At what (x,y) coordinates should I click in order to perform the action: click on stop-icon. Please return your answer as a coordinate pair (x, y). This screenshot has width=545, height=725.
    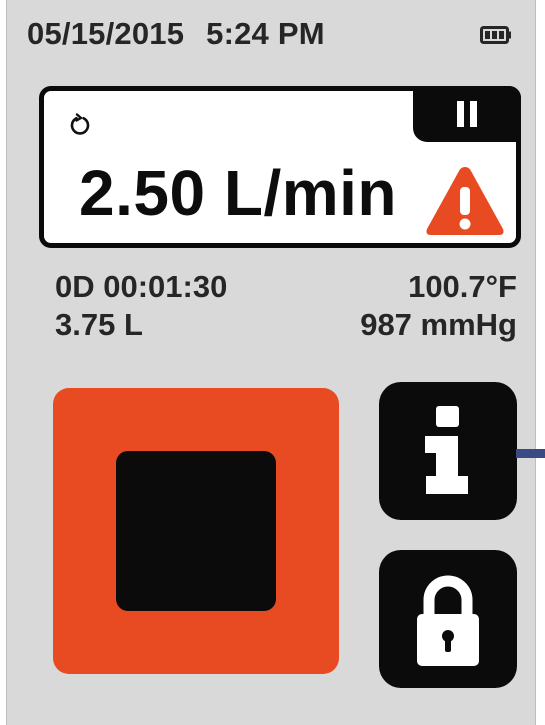
    Looking at the image, I should click on (196, 531).